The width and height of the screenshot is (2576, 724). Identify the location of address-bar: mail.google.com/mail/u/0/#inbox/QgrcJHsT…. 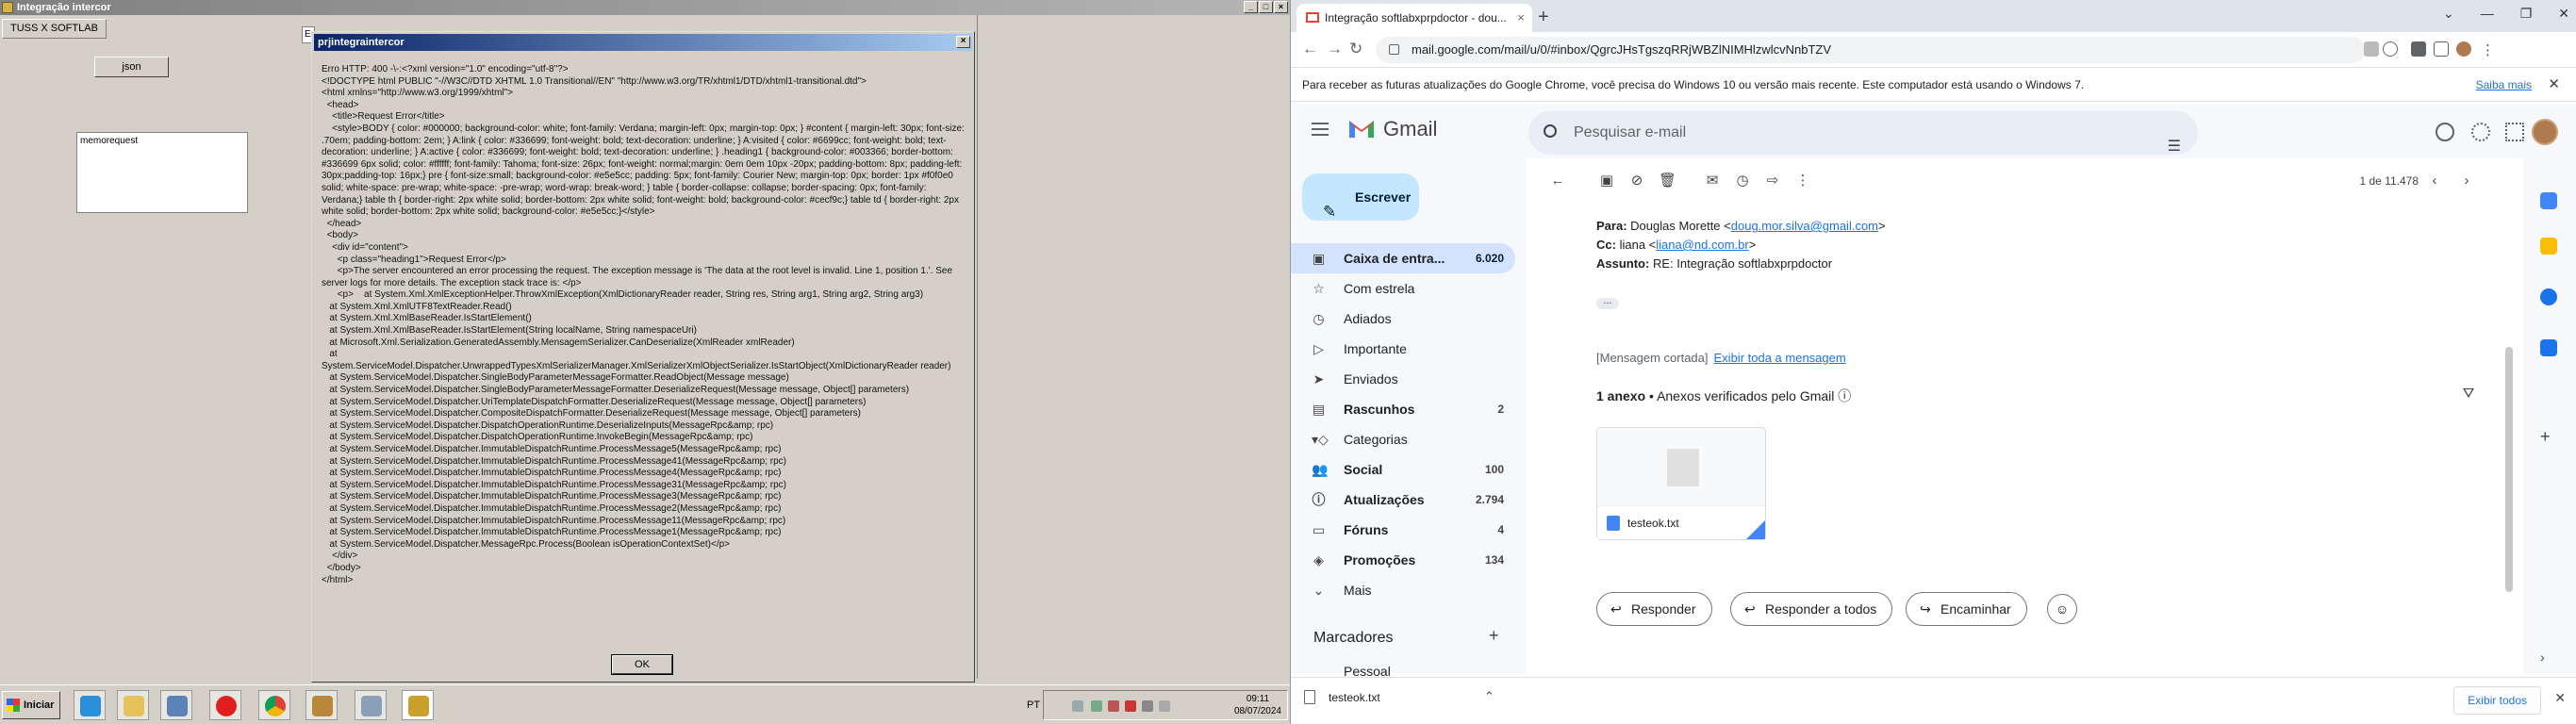
(1871, 50).